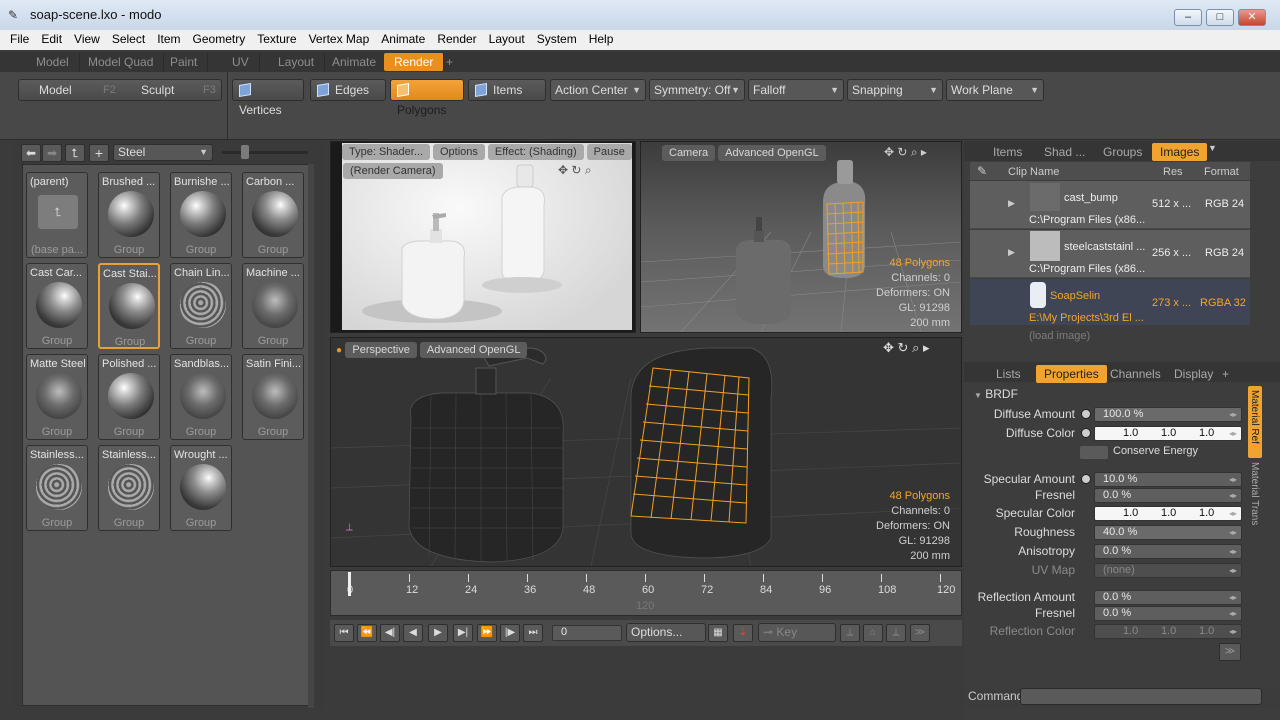 This screenshot has height=720, width=1280. What do you see at coordinates (982, 171) in the screenshot?
I see `brush-icon: ✎` at bounding box center [982, 171].